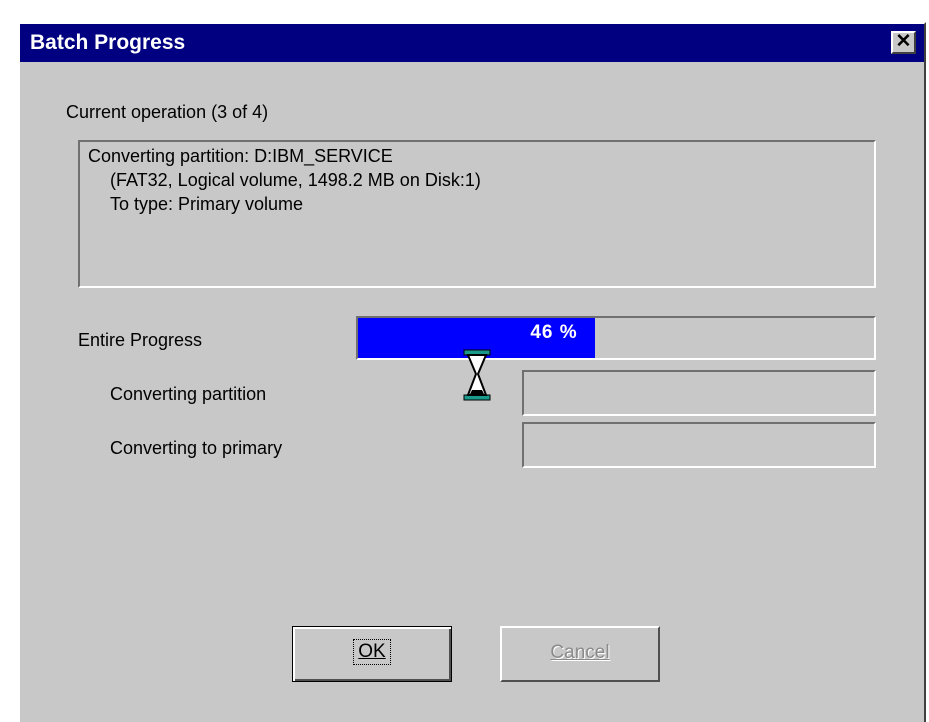 This screenshot has width=929, height=722. What do you see at coordinates (167, 112) in the screenshot?
I see `current-operation-label: Current operation (3 of 4)` at bounding box center [167, 112].